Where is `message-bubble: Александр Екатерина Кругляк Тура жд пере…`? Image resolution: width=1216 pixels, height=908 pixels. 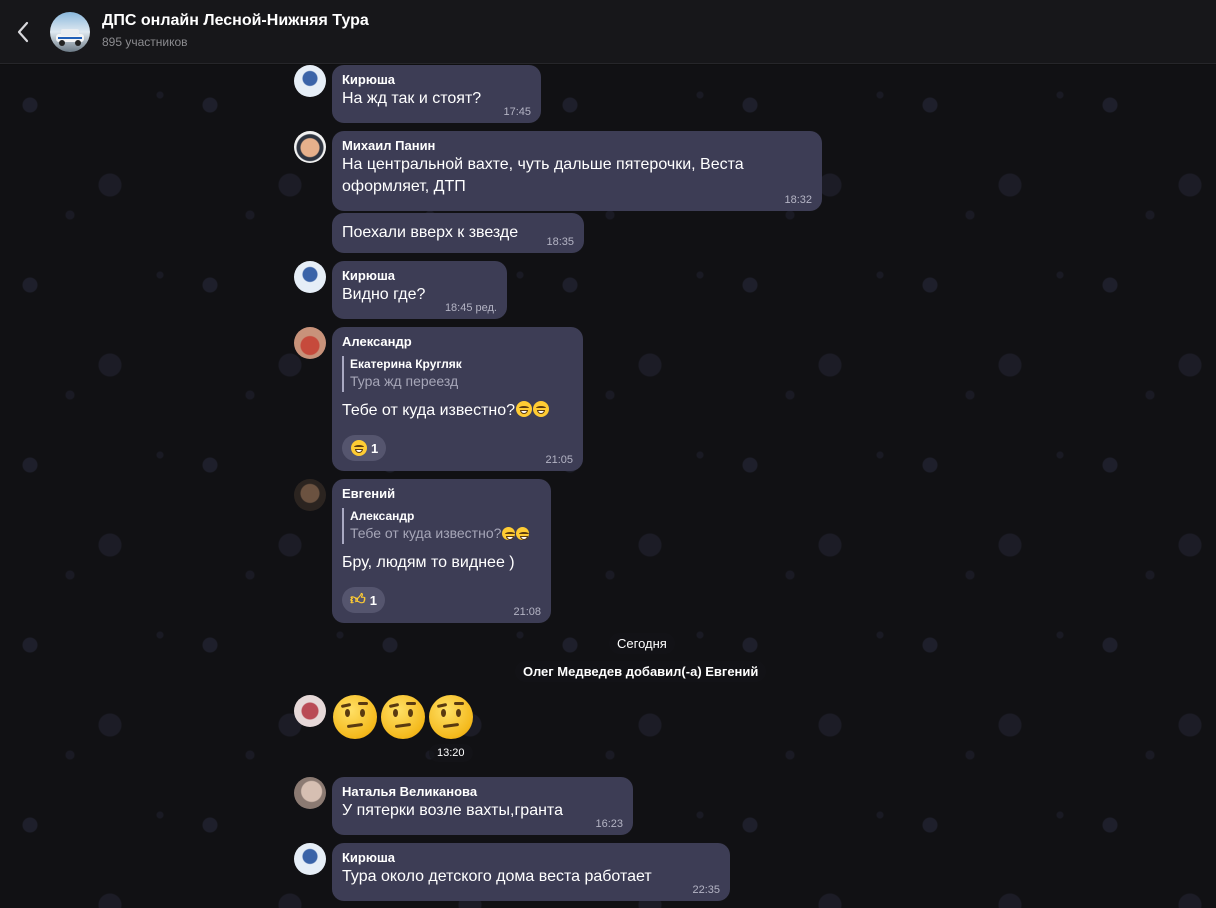
message-bubble: Александр Екатерина Кругляк Тура жд пере… is located at coordinates (457, 399).